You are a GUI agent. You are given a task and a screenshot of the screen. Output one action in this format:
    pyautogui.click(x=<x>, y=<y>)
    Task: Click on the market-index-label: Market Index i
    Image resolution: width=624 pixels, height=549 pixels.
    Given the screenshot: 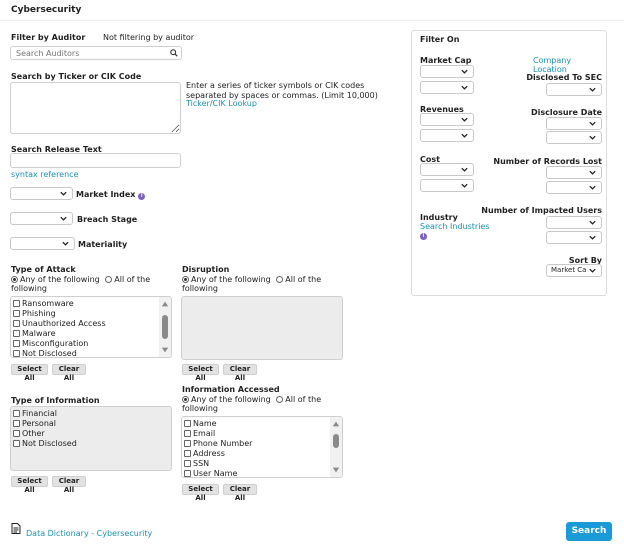 What is the action you would take?
    pyautogui.click(x=111, y=195)
    